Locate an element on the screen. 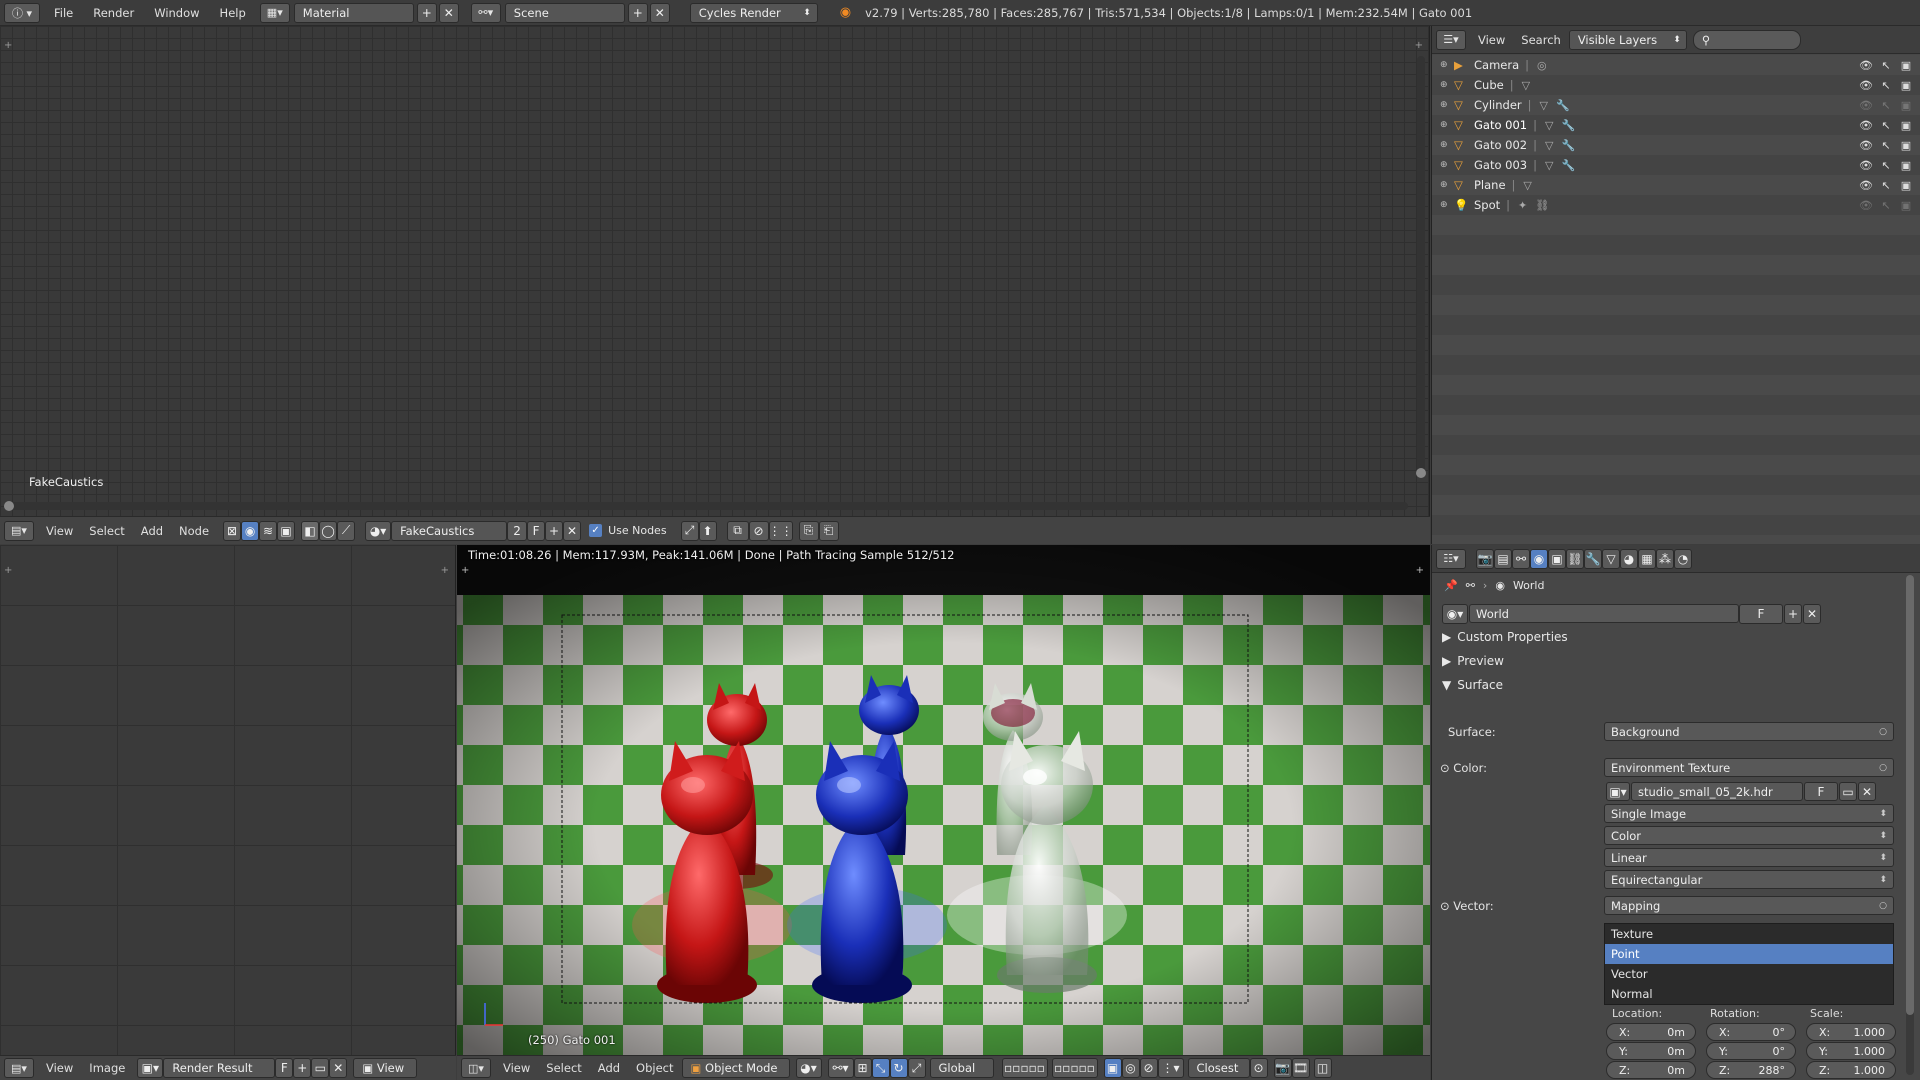 Image resolution: width=1920 pixels, height=1080 pixels. outliner-row-plane: ⊕ ▽ Plane | ▽ 👁 ↖ ▣ is located at coordinates (1676, 185).